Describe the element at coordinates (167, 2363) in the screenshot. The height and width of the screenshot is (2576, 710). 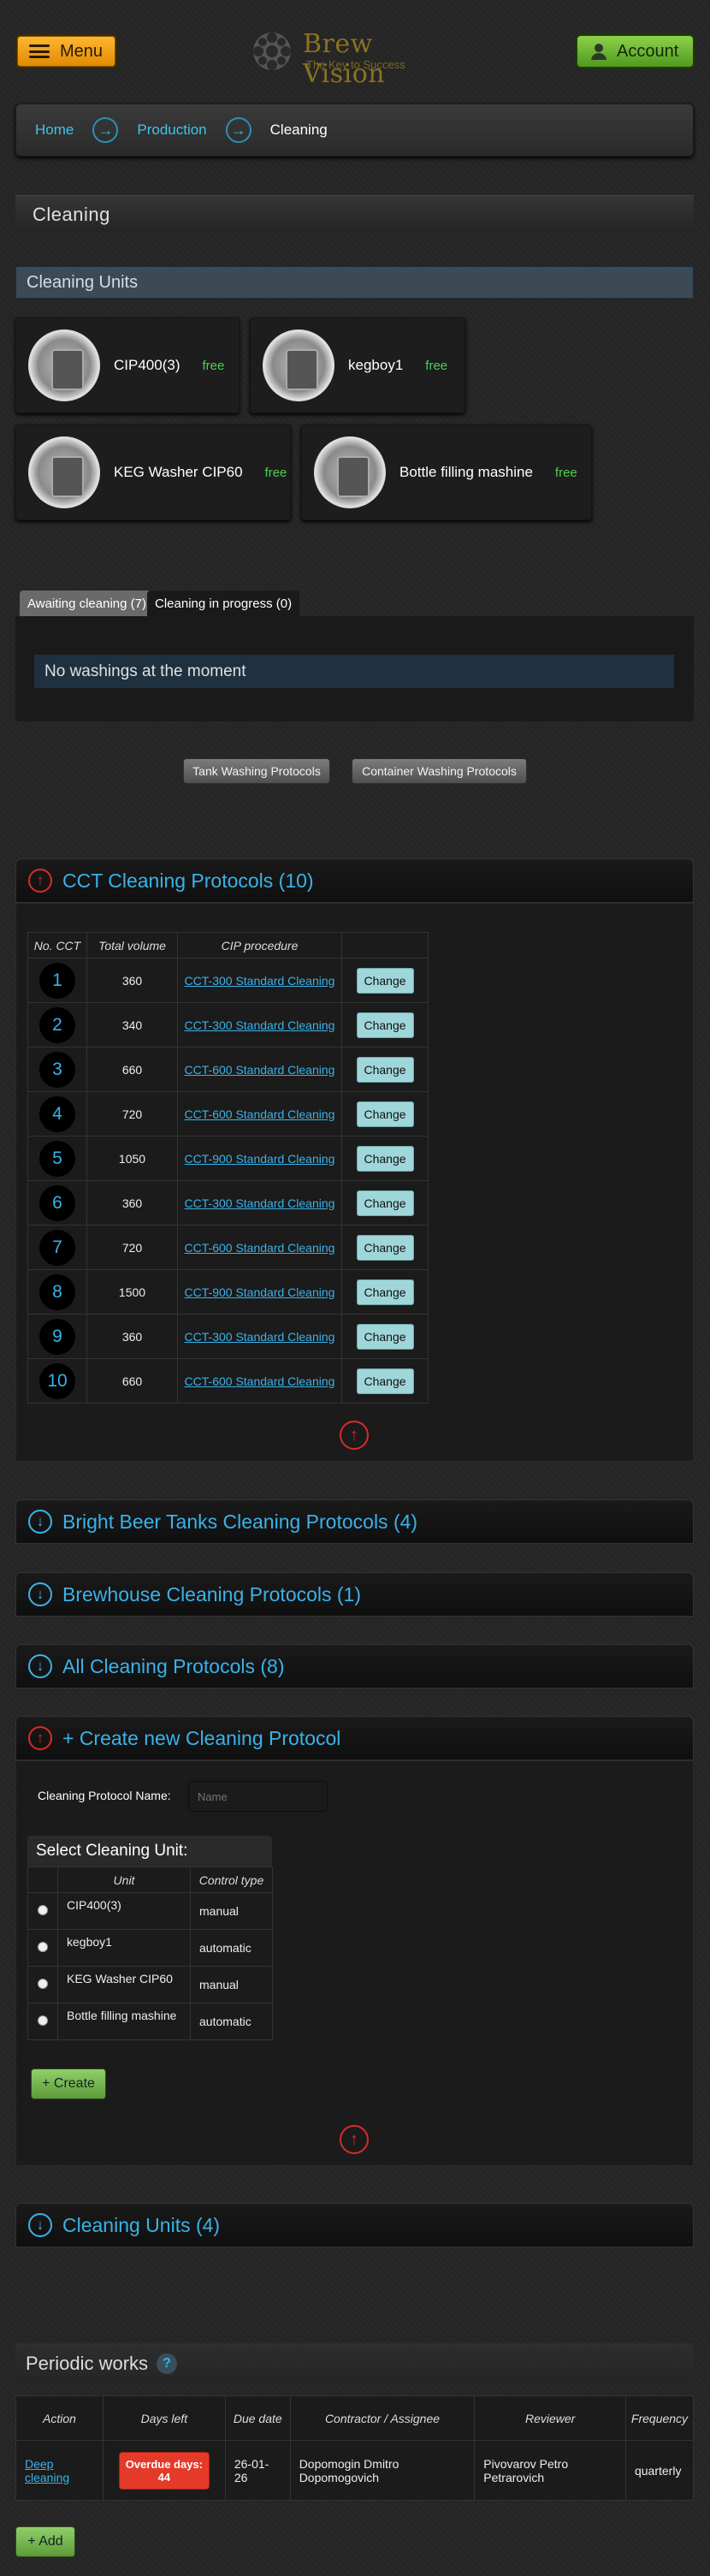
I see `help-icon: ?` at that location.